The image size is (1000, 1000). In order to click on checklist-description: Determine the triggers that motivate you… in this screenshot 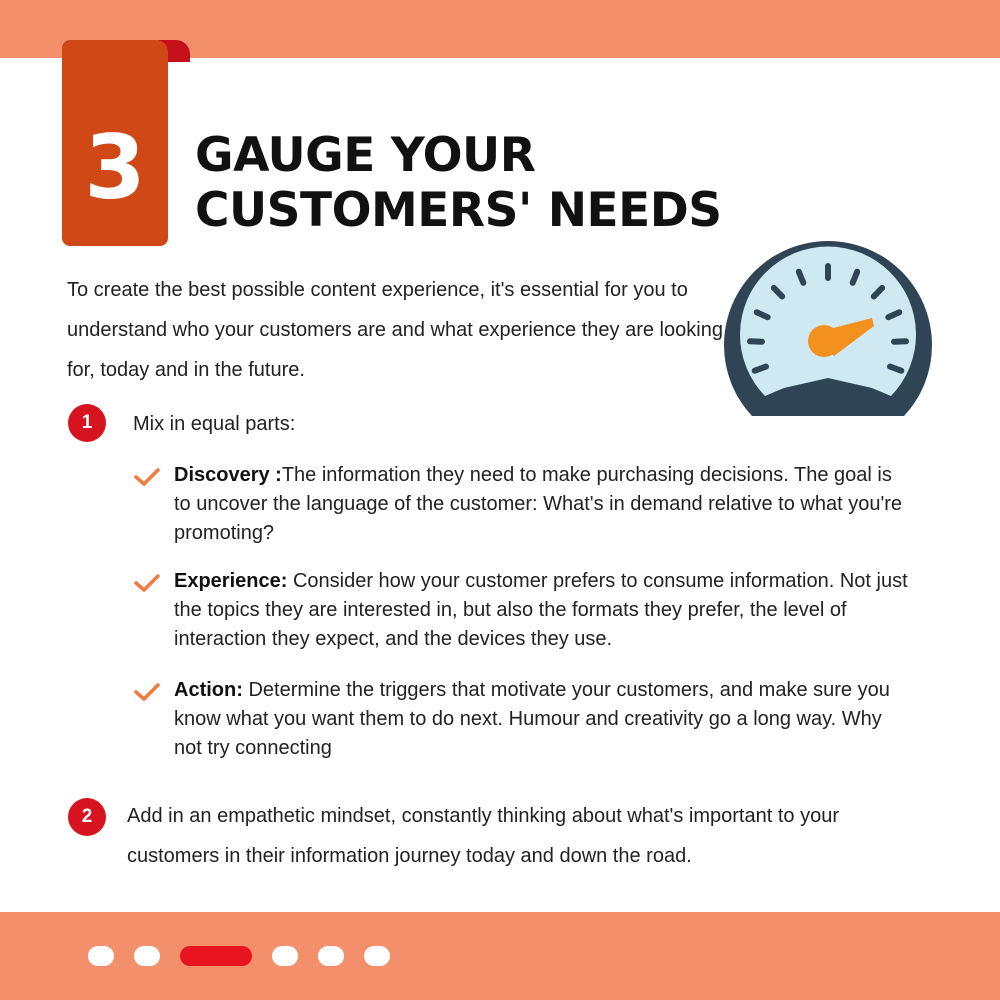, I will do `click(532, 719)`.